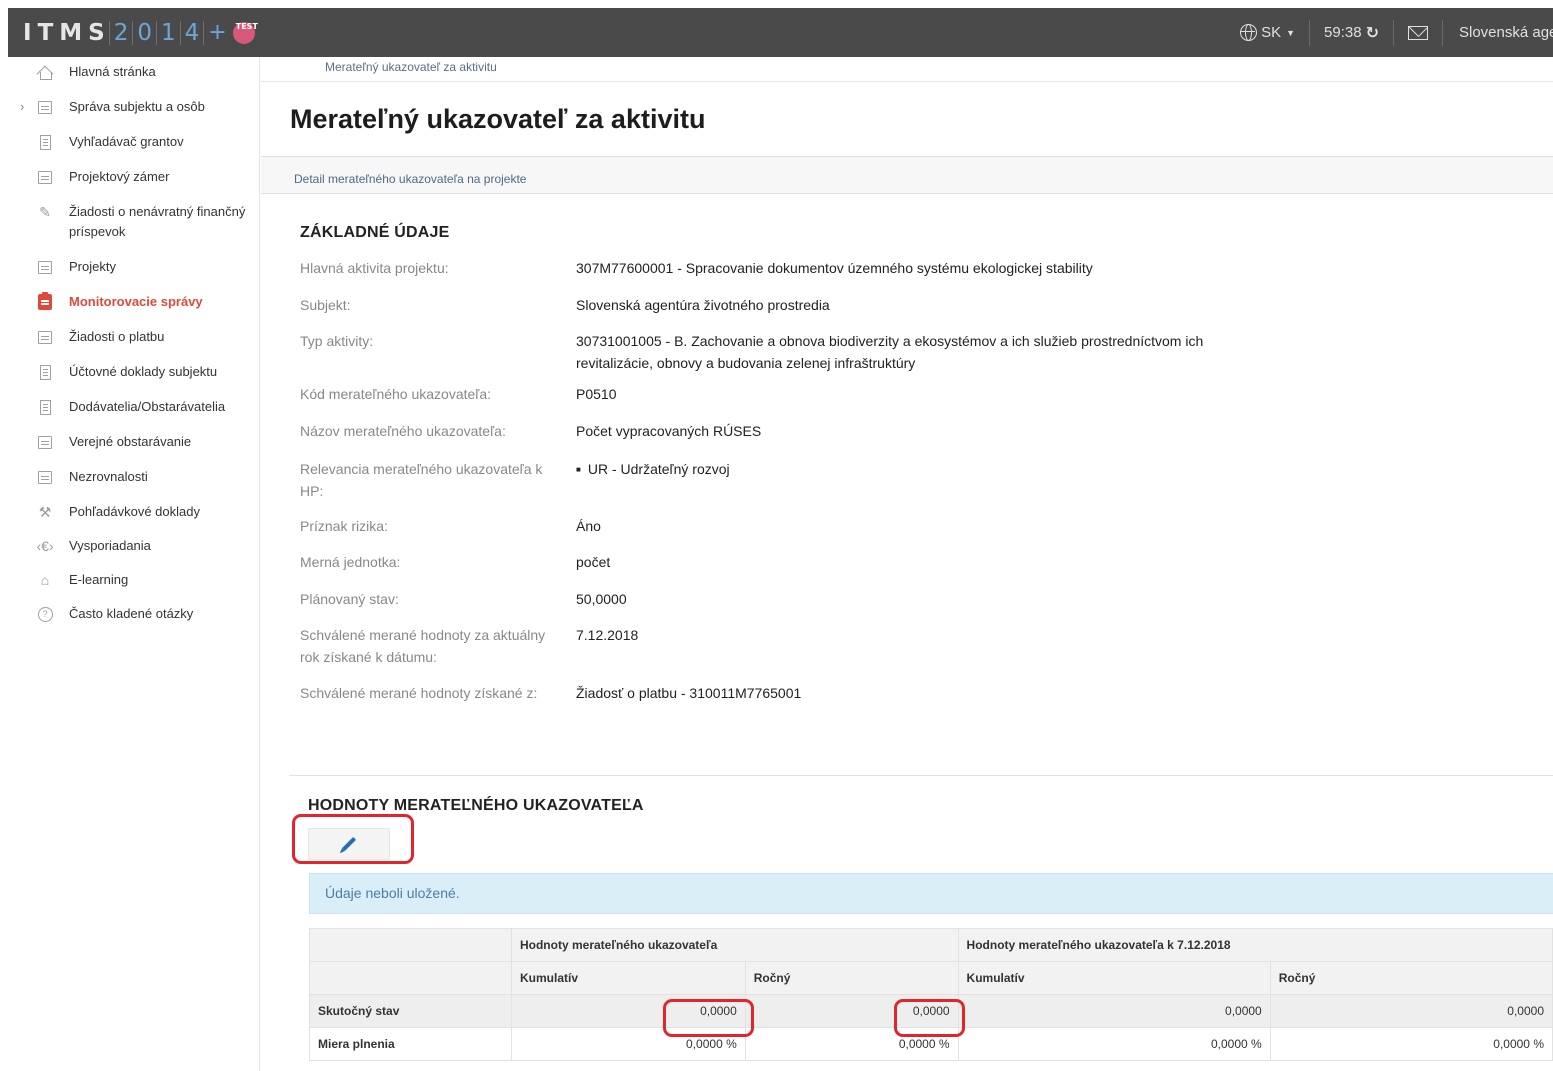 The width and height of the screenshot is (1553, 1071). I want to click on graduation-cap-icon: ⌂, so click(45, 580).